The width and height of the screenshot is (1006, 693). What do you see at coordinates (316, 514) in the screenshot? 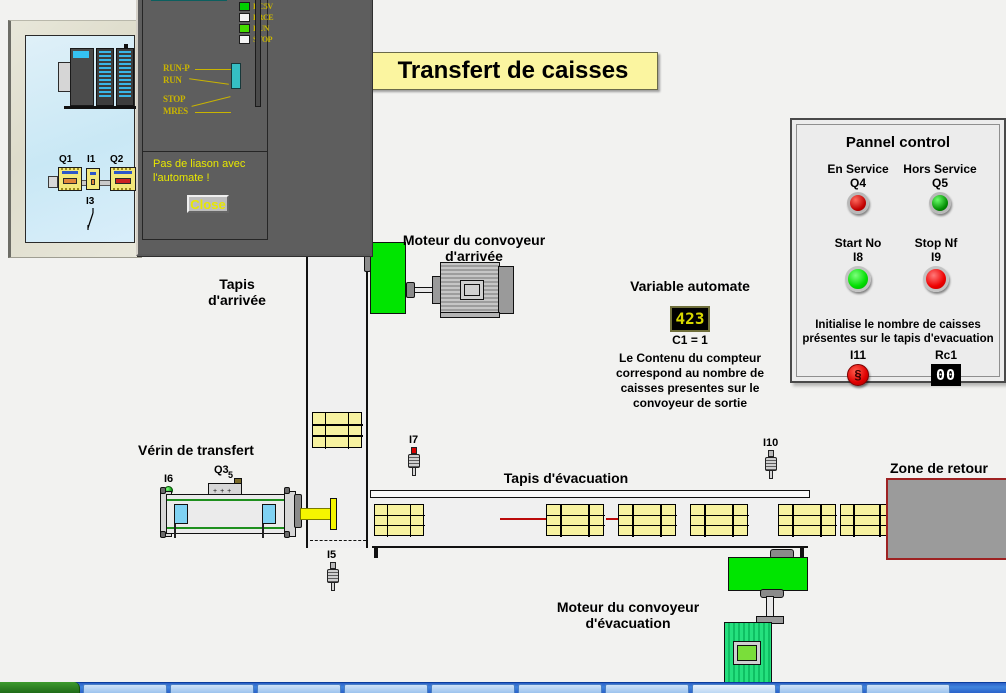
I see `cylinder-rod` at bounding box center [316, 514].